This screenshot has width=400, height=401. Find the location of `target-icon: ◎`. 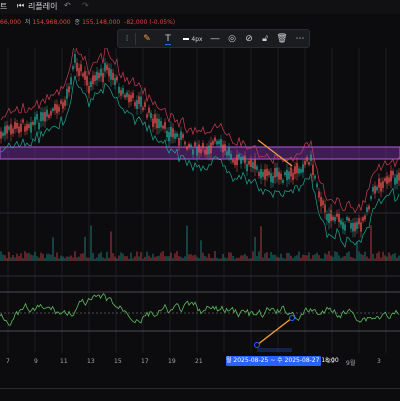

target-icon: ◎ is located at coordinates (232, 39).